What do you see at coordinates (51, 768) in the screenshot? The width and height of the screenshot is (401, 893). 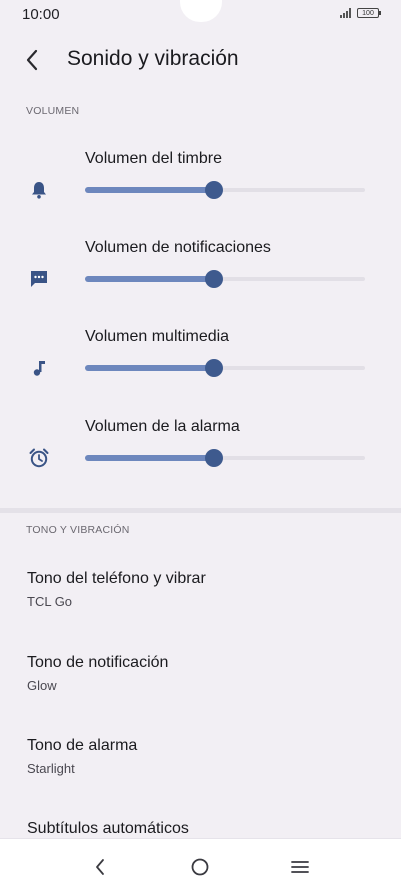 I see `item-subtitle: Starlight` at bounding box center [51, 768].